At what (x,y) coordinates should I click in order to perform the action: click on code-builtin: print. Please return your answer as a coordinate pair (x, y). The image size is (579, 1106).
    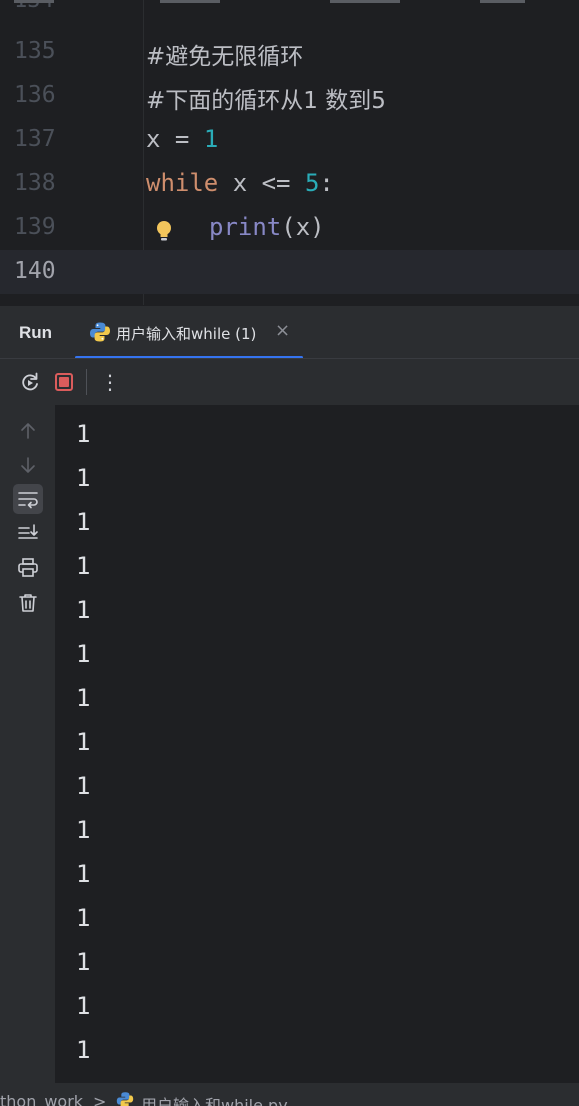
    Looking at the image, I should click on (245, 227).